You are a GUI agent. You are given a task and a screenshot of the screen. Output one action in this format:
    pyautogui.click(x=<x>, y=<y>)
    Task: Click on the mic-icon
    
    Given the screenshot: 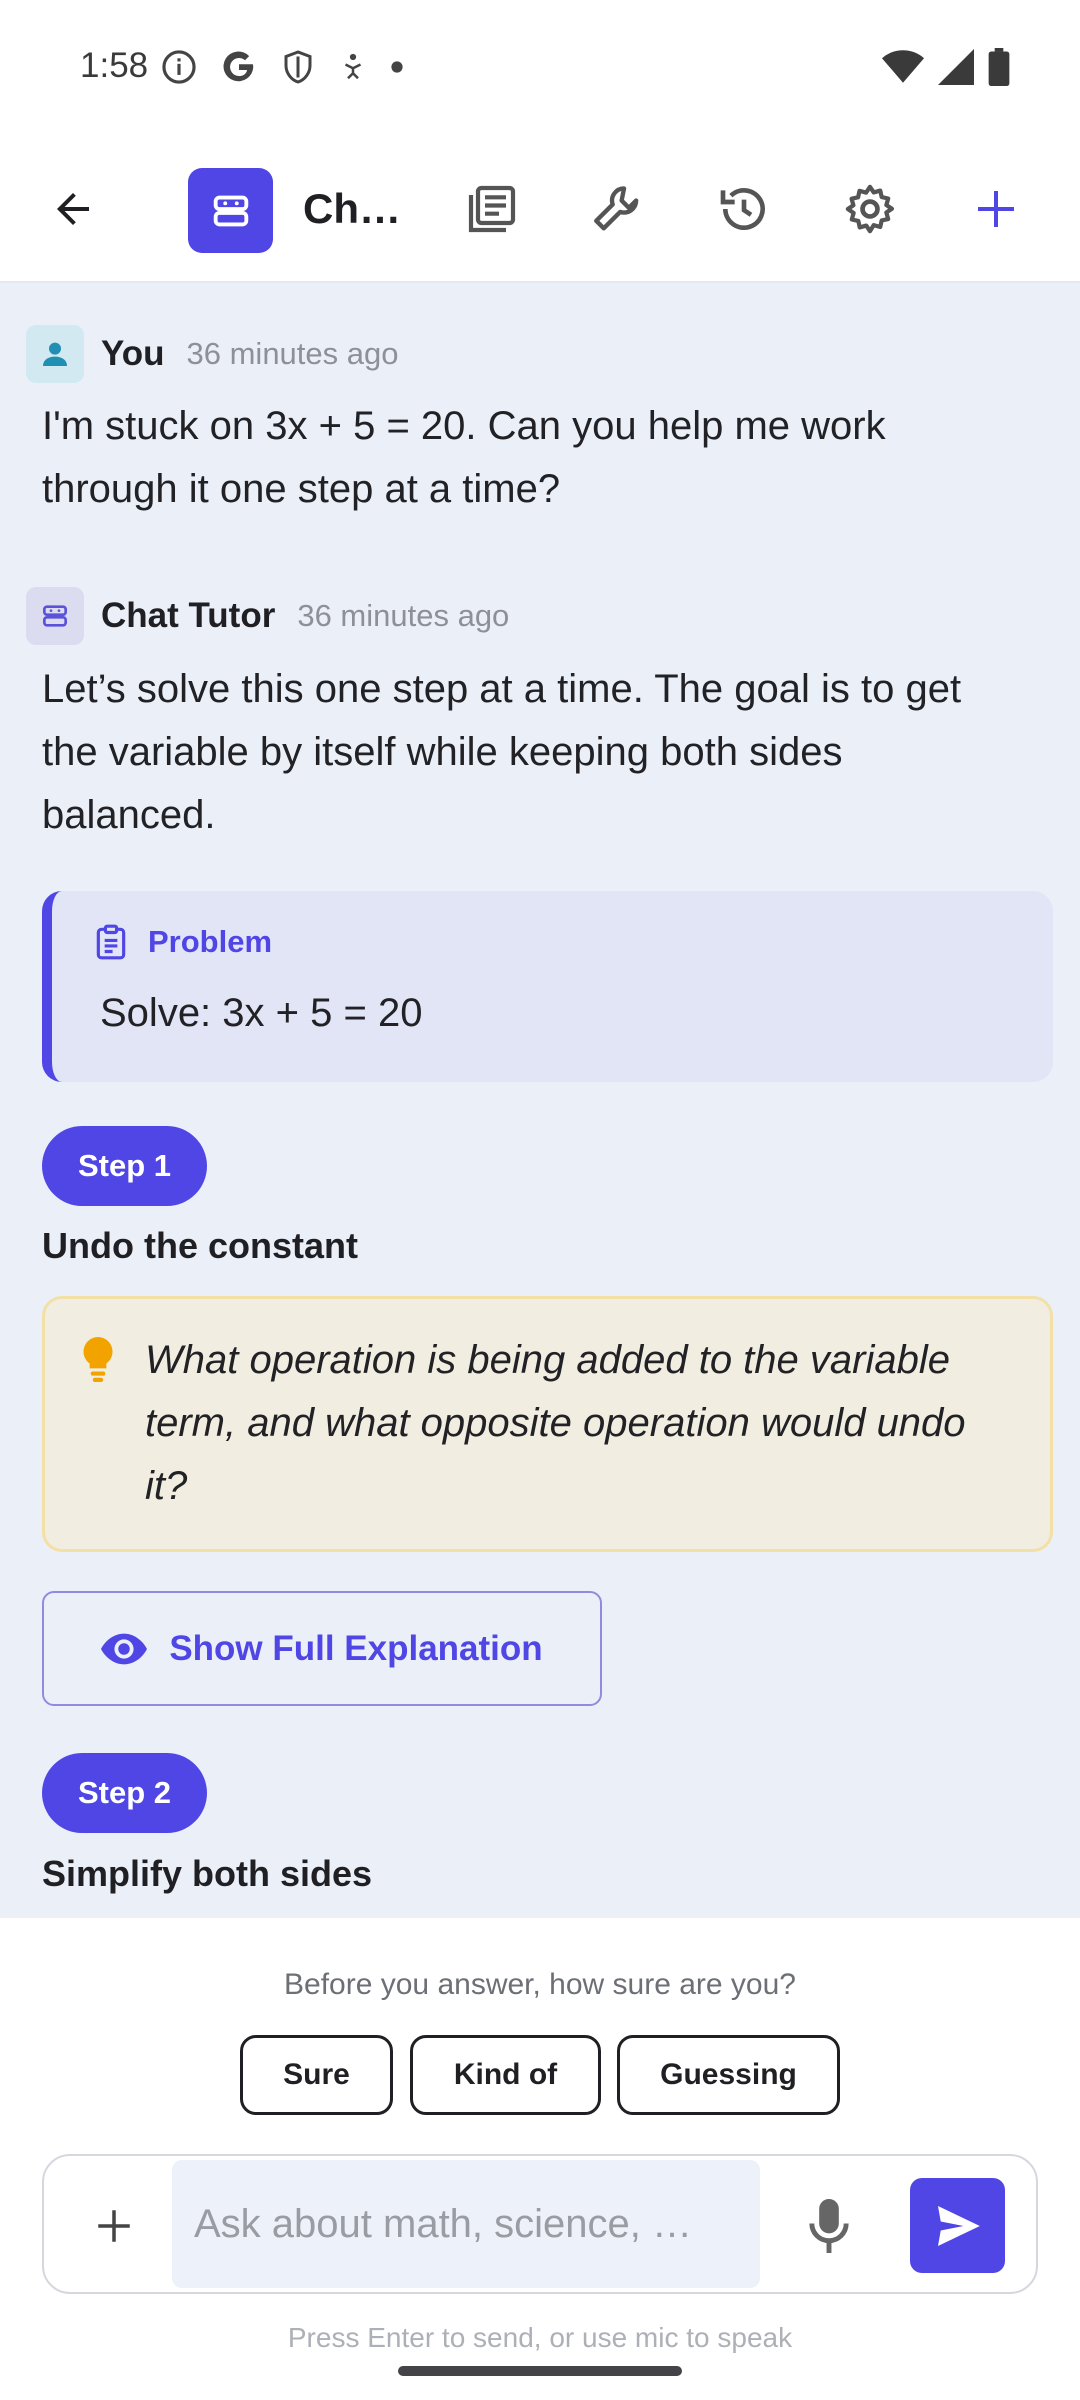 What is the action you would take?
    pyautogui.click(x=829, y=2226)
    